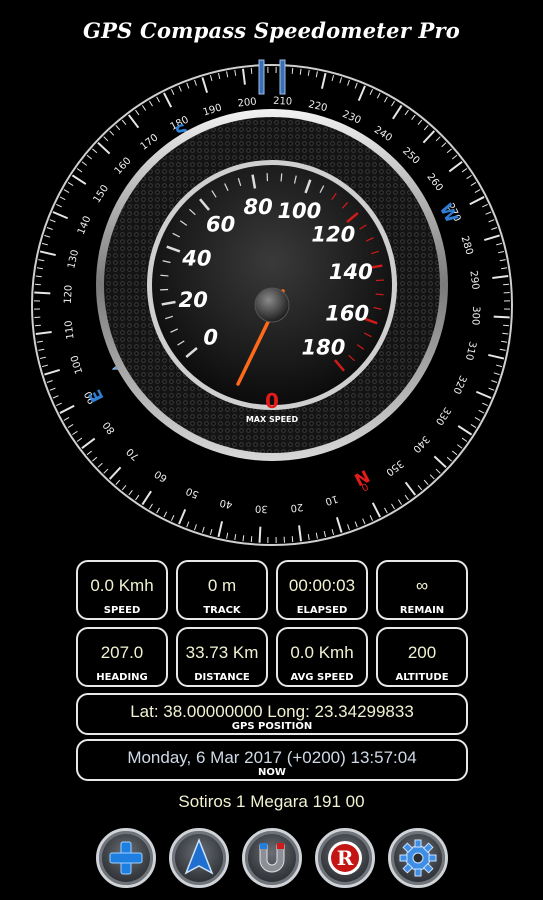 The height and width of the screenshot is (900, 543). Describe the element at coordinates (272, 401) in the screenshot. I see `max-speed-value: 0` at that location.